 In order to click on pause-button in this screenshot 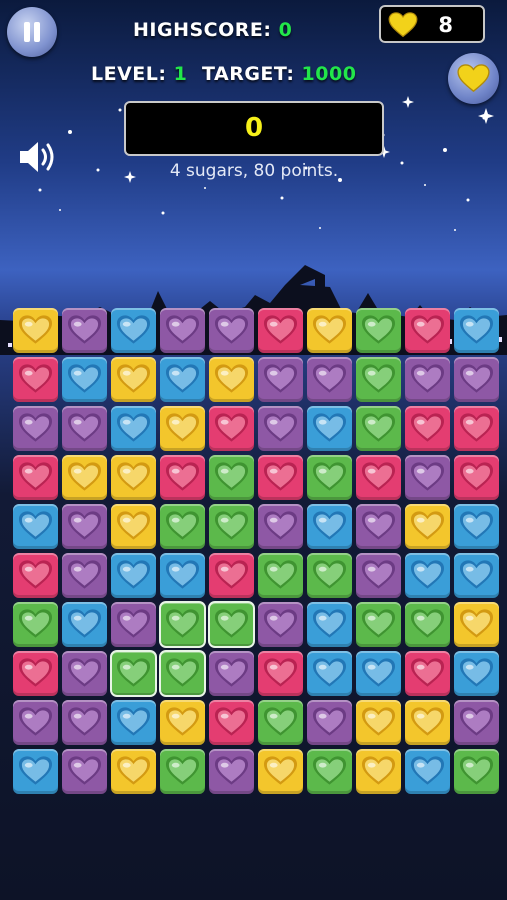, I will do `click(32, 32)`.